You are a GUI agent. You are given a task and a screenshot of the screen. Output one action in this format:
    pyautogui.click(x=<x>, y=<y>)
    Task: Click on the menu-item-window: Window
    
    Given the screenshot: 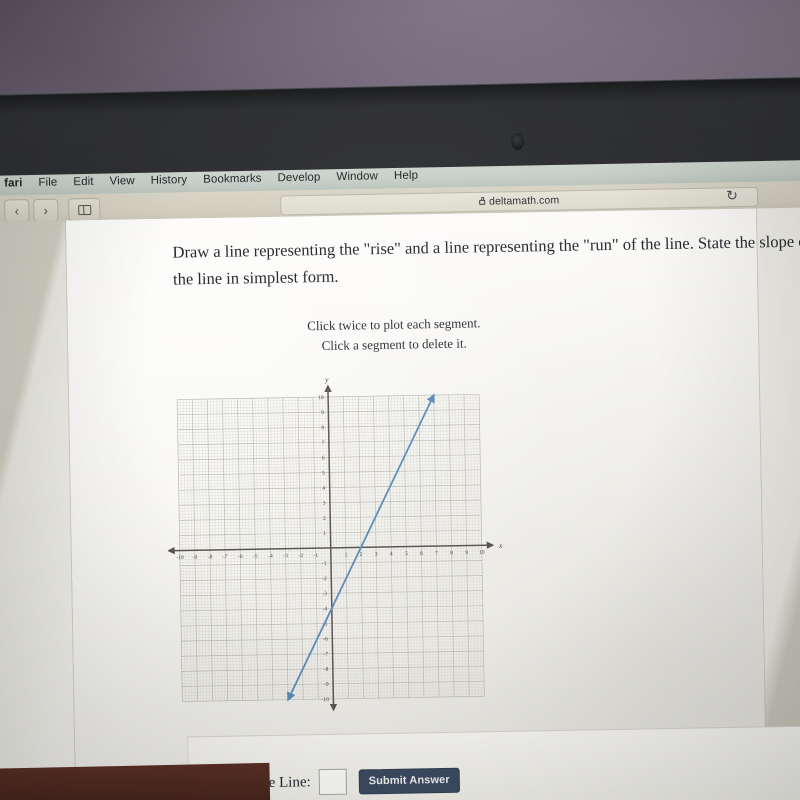 What is the action you would take?
    pyautogui.click(x=357, y=176)
    